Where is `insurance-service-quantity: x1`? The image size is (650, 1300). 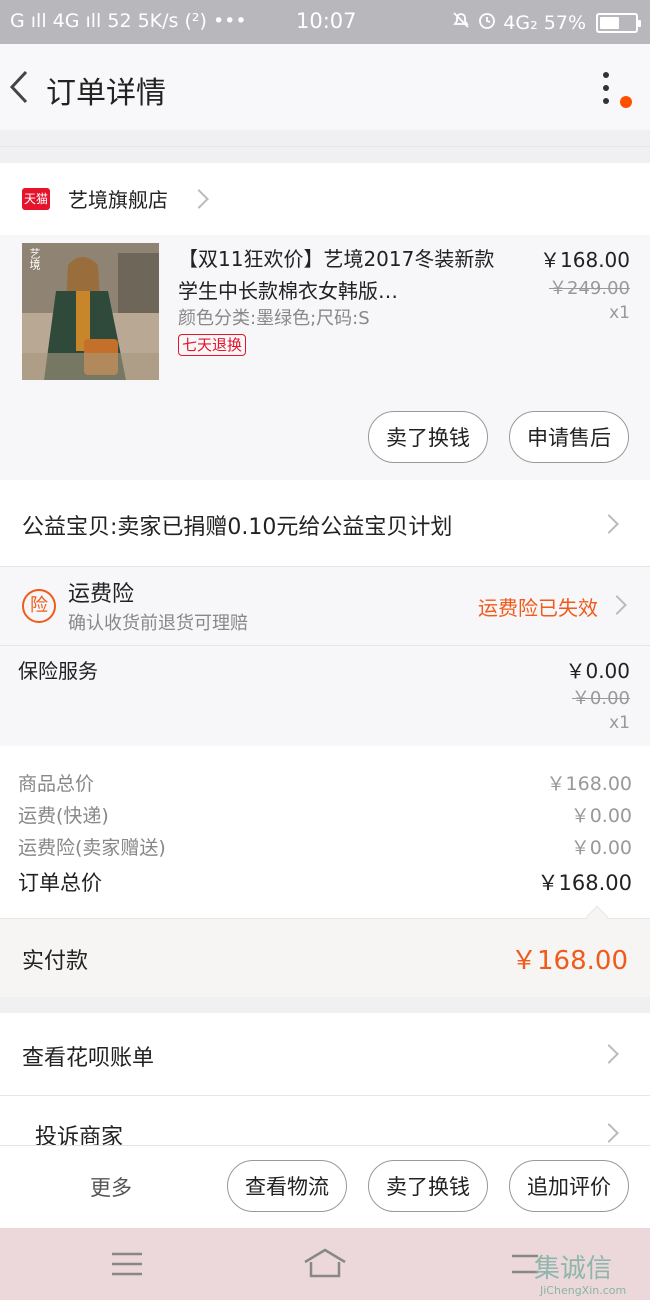 insurance-service-quantity: x1 is located at coordinates (619, 723).